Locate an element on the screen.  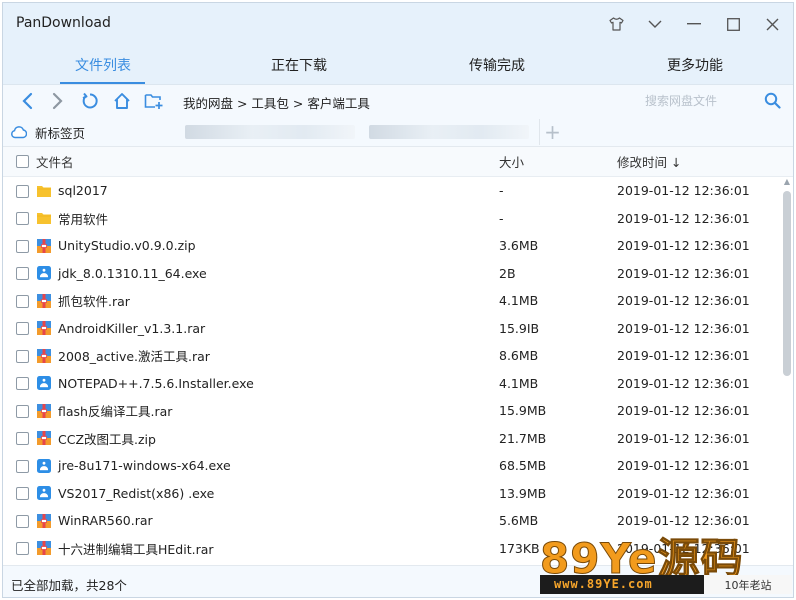
skin-icon is located at coordinates (616, 24).